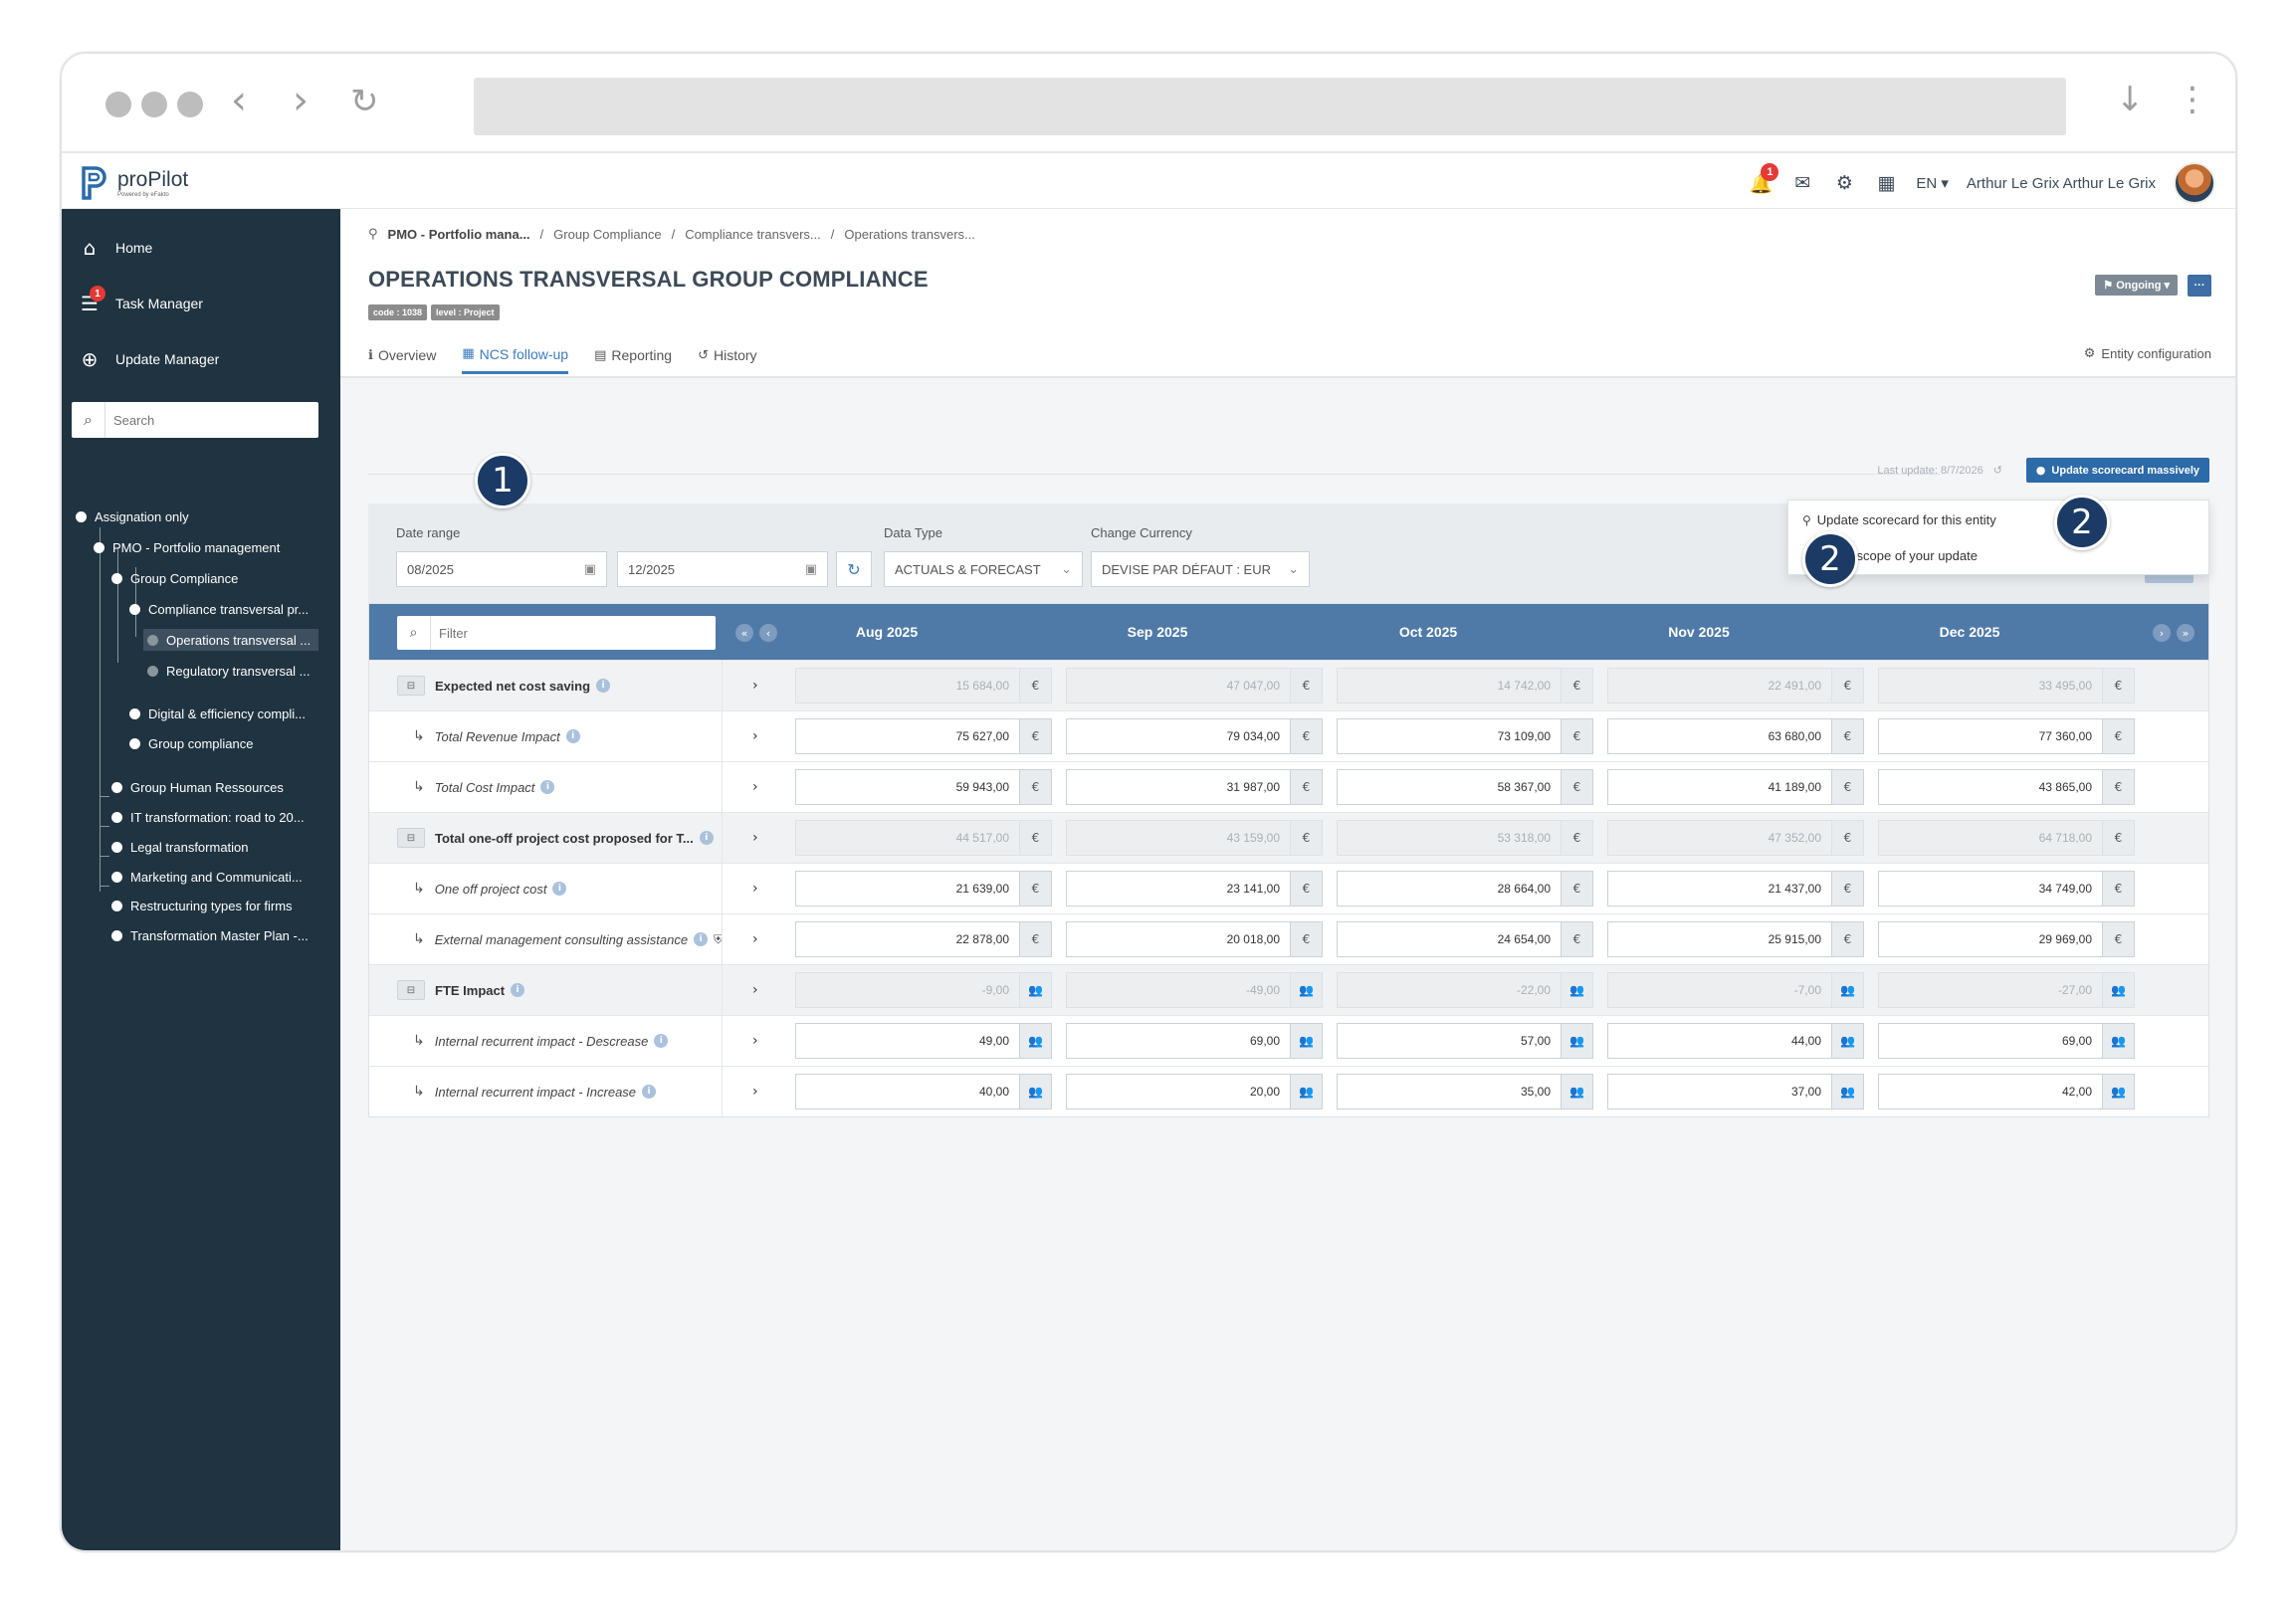 The height and width of the screenshot is (1610, 2296). What do you see at coordinates (1932, 183) in the screenshot?
I see `language-selector: EN ▾` at bounding box center [1932, 183].